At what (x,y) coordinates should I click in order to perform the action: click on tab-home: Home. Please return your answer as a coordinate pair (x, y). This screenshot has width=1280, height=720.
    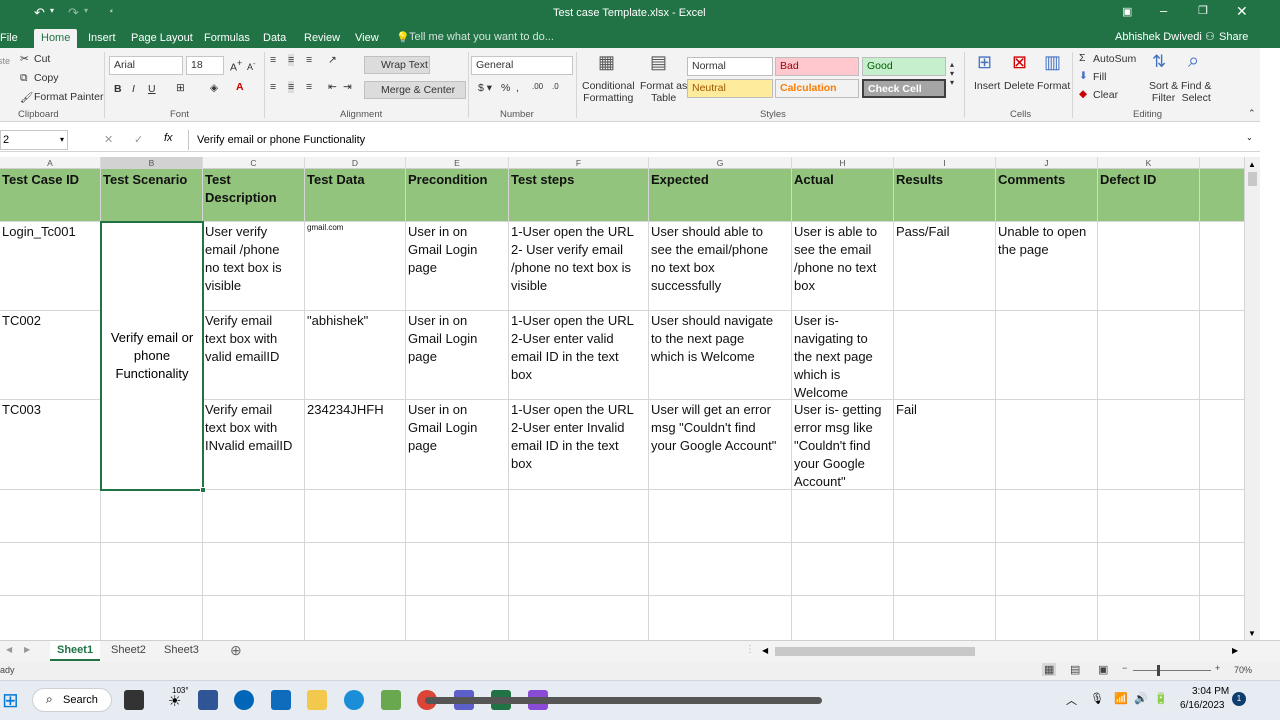
    Looking at the image, I should click on (56, 38).